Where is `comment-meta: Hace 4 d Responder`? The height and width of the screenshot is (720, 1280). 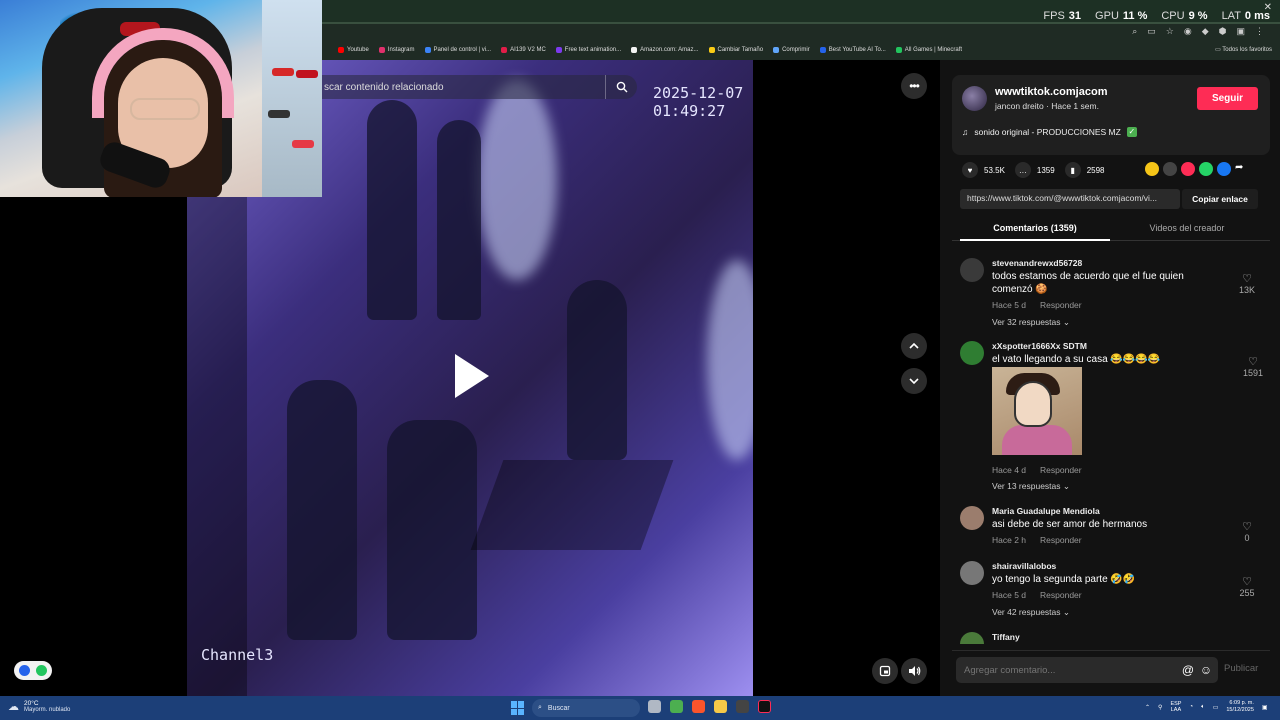 comment-meta: Hace 4 d Responder is located at coordinates (1037, 470).